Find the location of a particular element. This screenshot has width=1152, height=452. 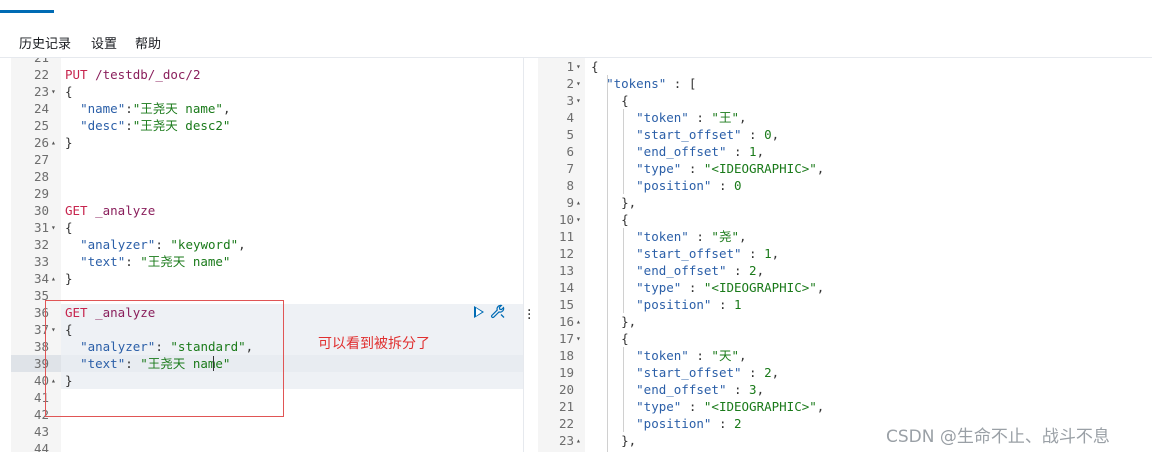

code-token: _analyze is located at coordinates (125, 210).